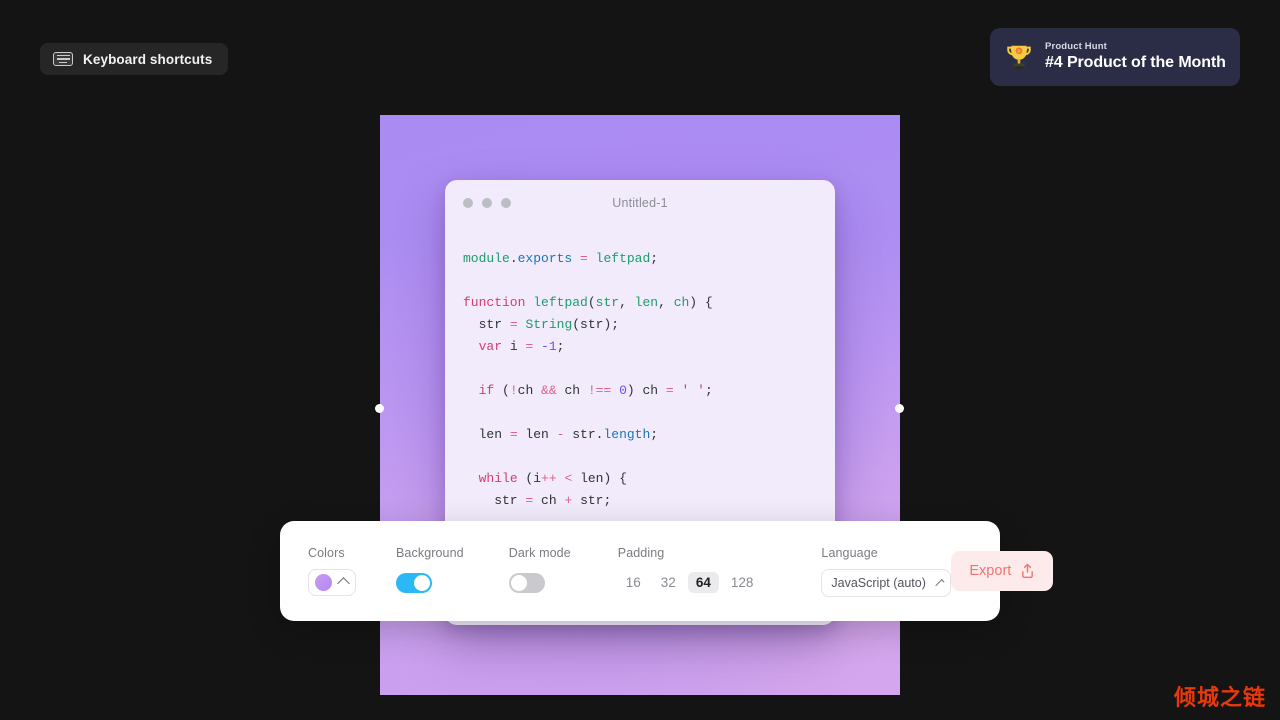 The width and height of the screenshot is (1280, 720). I want to click on export-button: Export, so click(1002, 571).